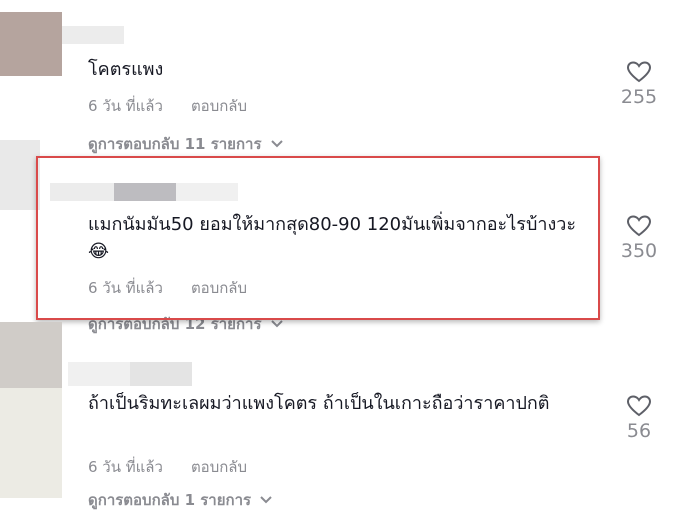 This screenshot has height=512, width=680. Describe the element at coordinates (639, 97) in the screenshot. I see `like-count: 255` at that location.